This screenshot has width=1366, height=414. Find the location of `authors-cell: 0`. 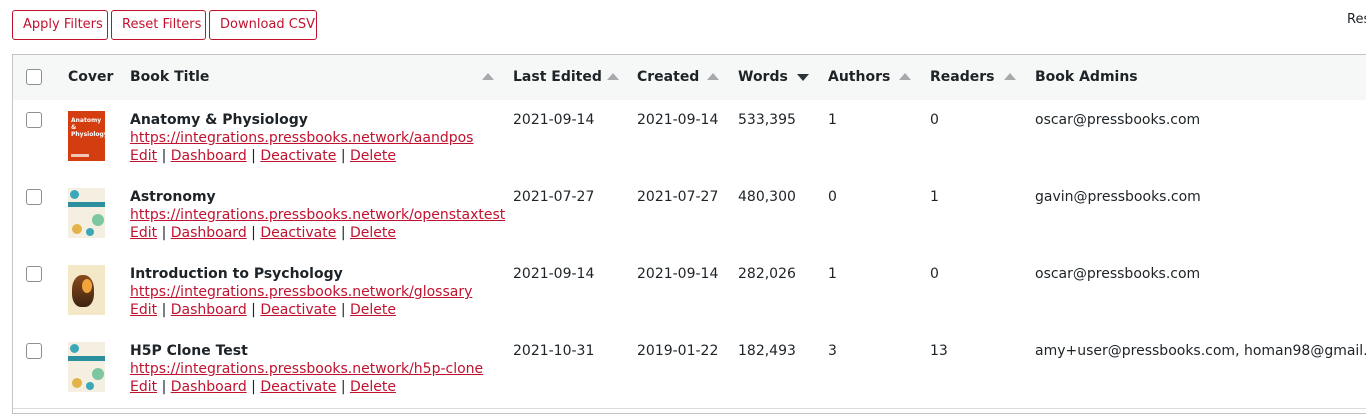

authors-cell: 0 is located at coordinates (832, 197).